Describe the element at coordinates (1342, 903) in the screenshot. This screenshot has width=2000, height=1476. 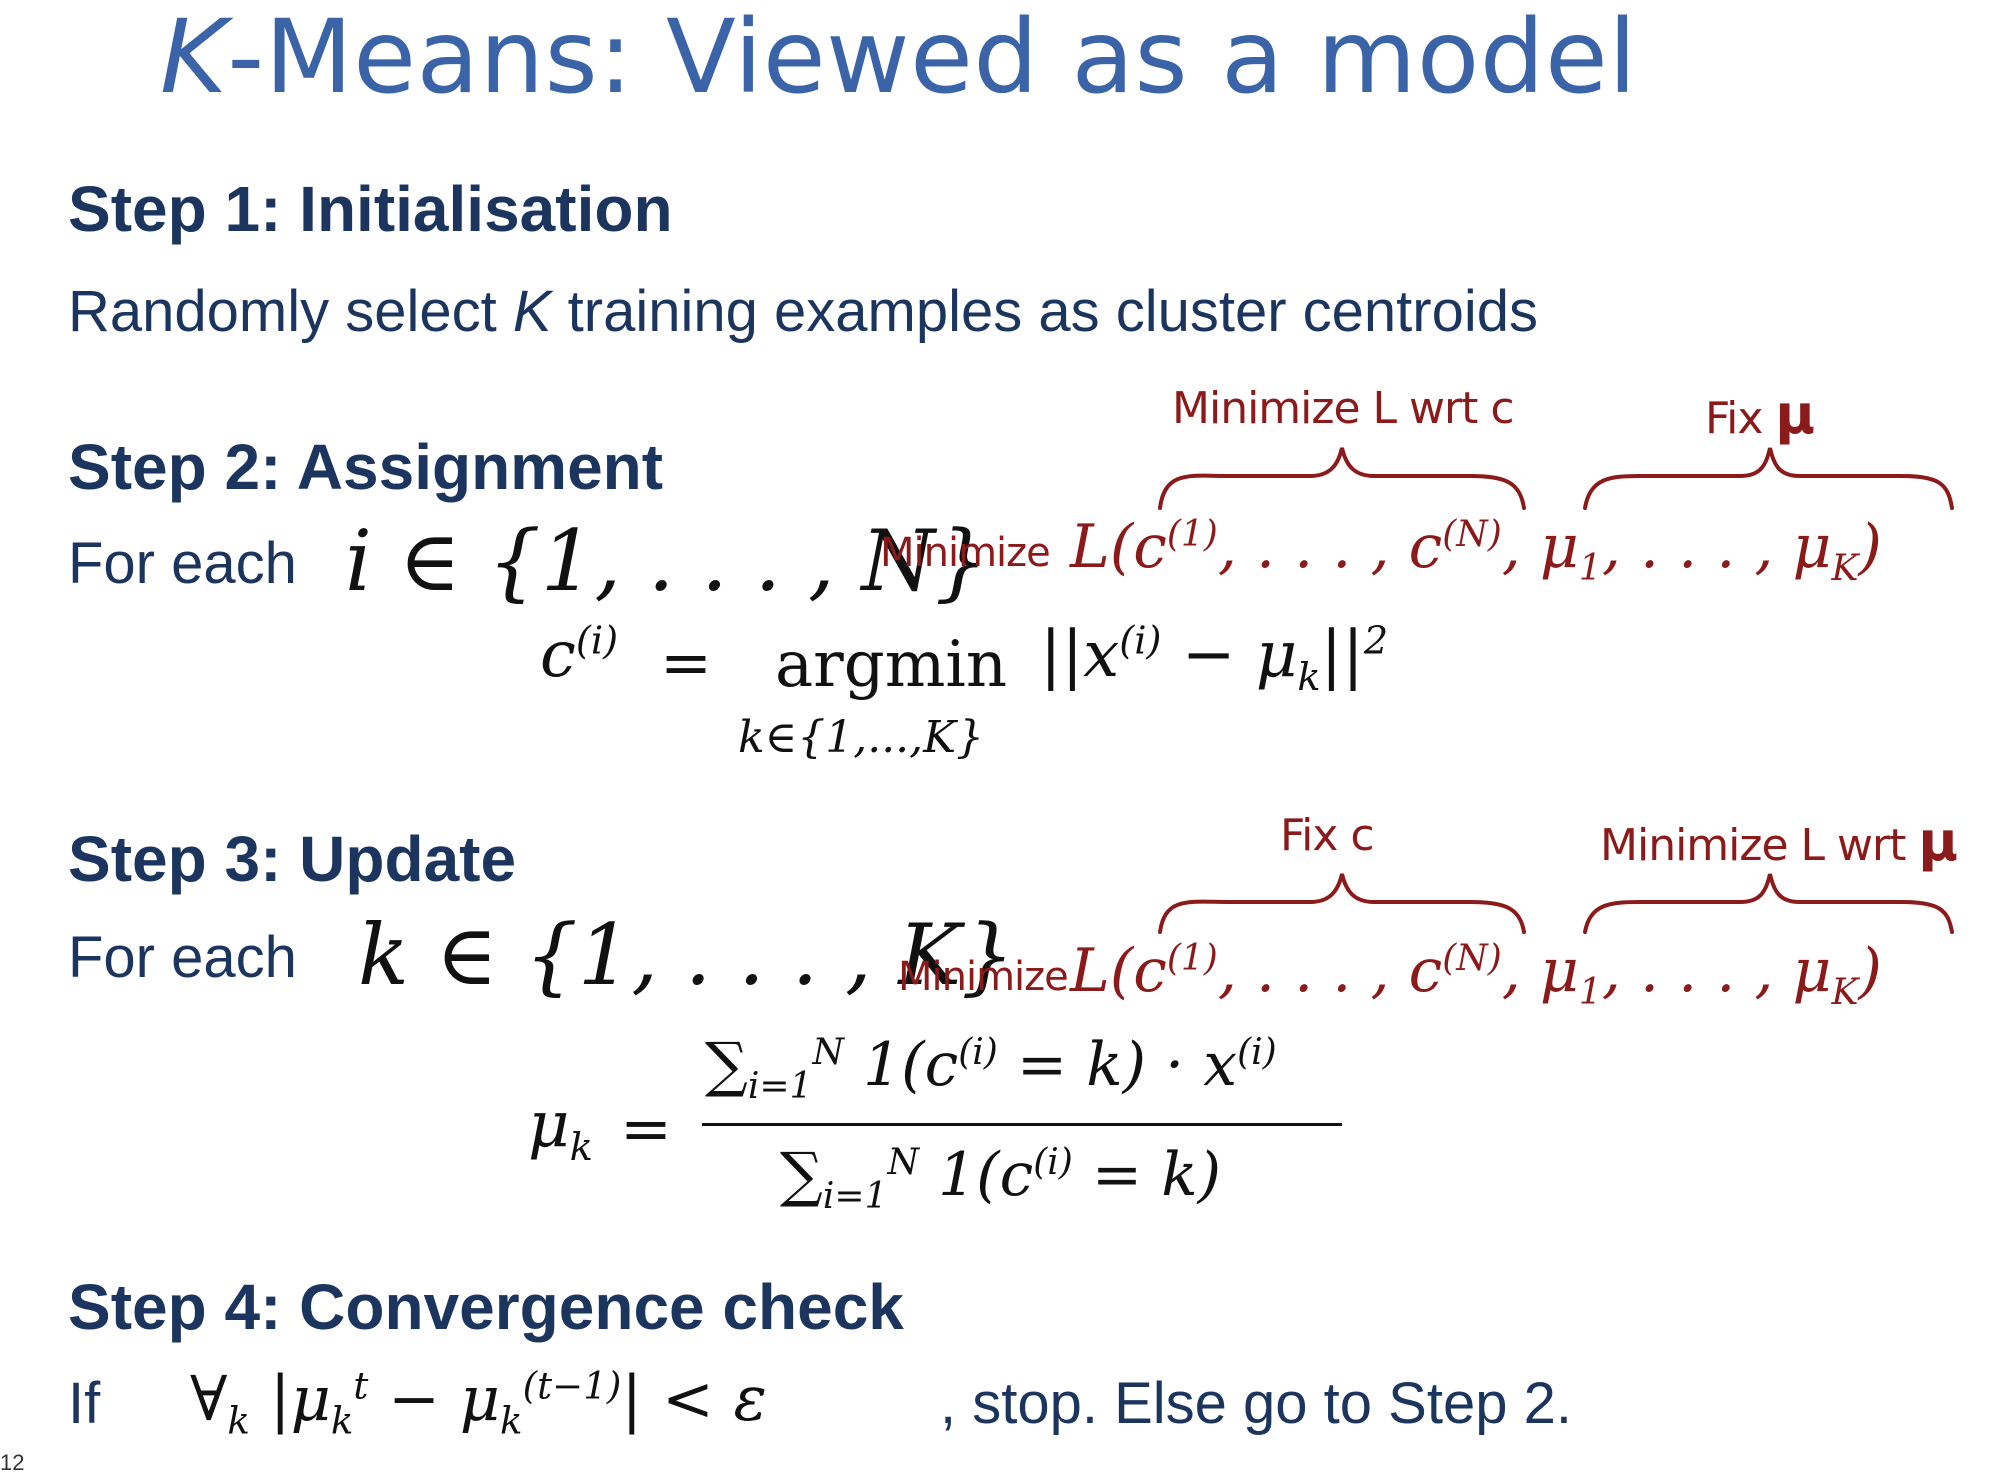
I see `brace-step3-c` at that location.